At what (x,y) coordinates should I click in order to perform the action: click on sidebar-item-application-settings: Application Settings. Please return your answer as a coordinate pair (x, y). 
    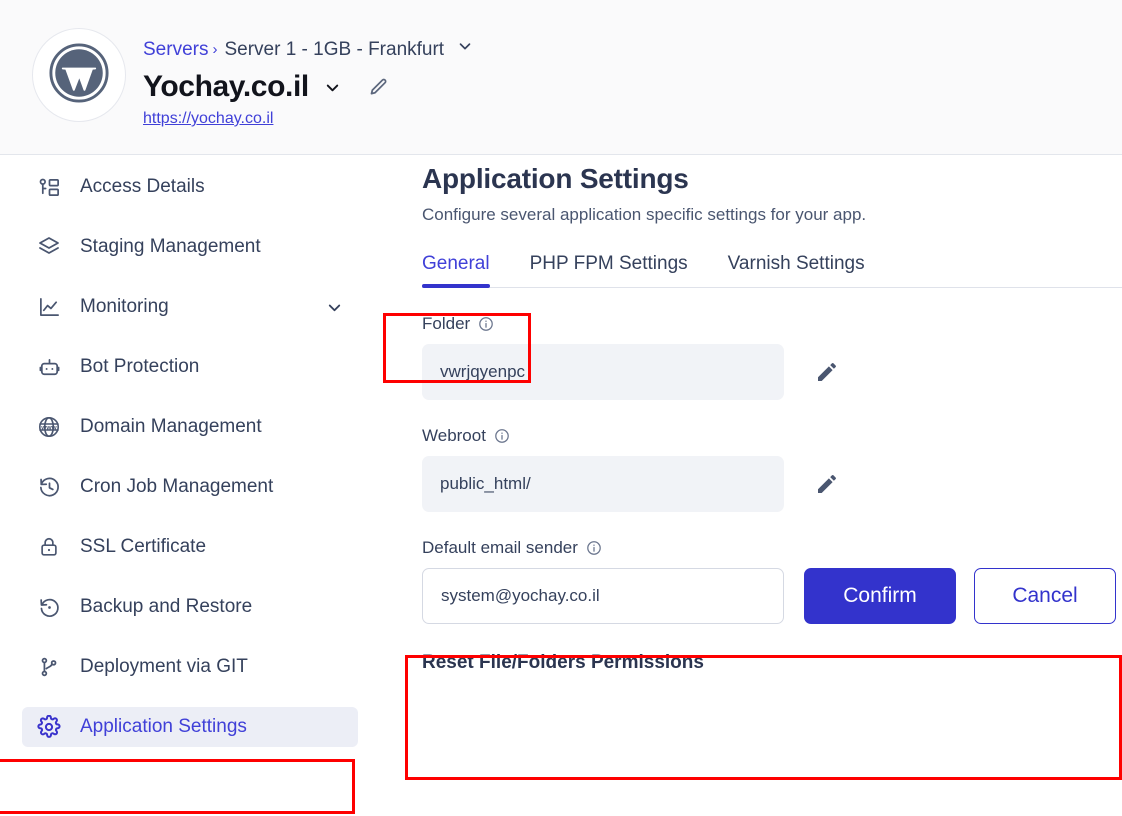
    Looking at the image, I should click on (190, 727).